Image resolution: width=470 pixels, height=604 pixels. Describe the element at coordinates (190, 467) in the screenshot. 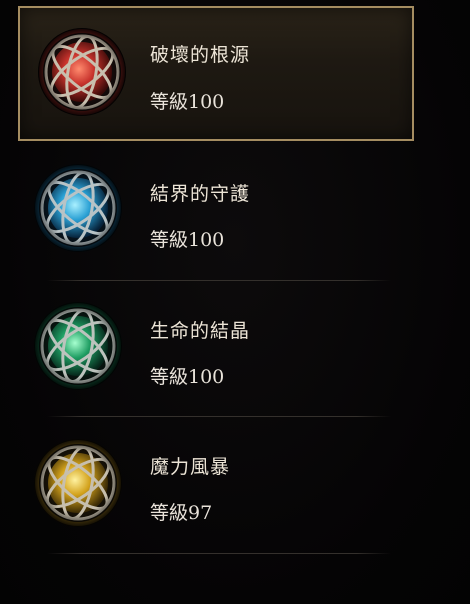

I see `skill-name: 魔力風暴` at that location.